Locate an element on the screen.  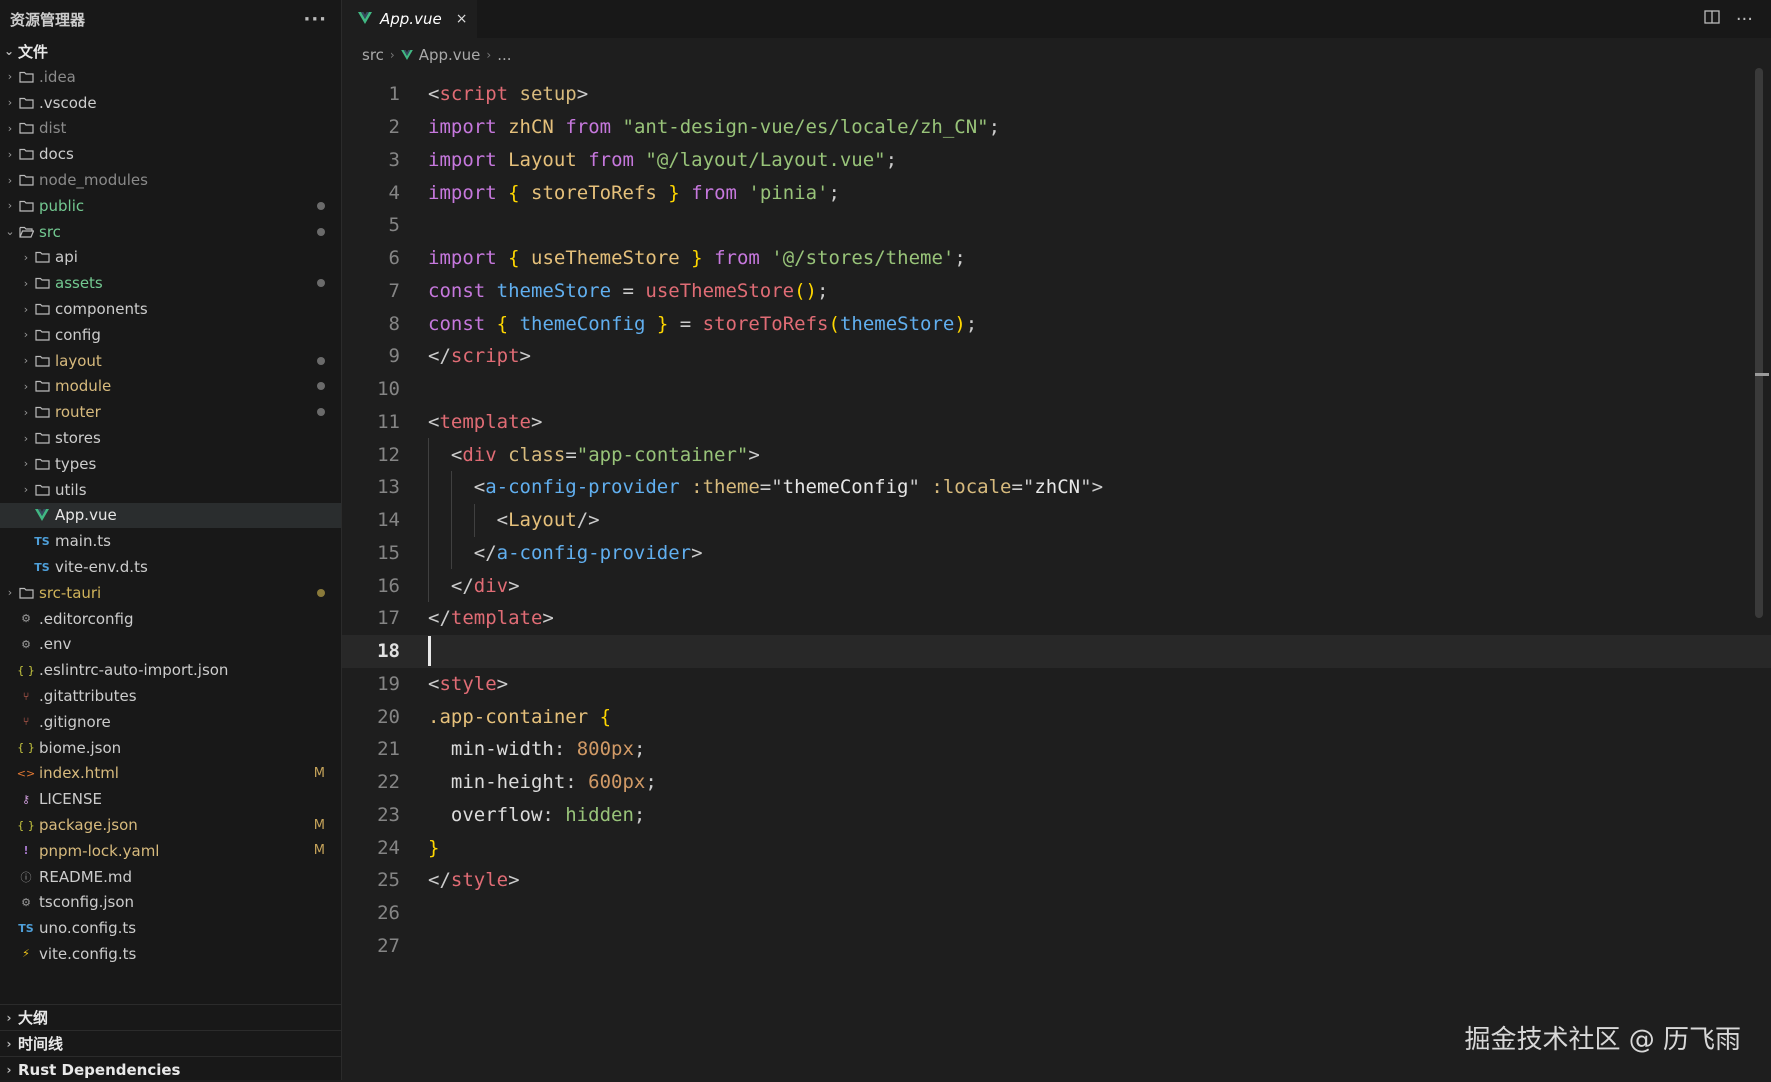
scrollbar-cursor-marker is located at coordinates (1762, 374).